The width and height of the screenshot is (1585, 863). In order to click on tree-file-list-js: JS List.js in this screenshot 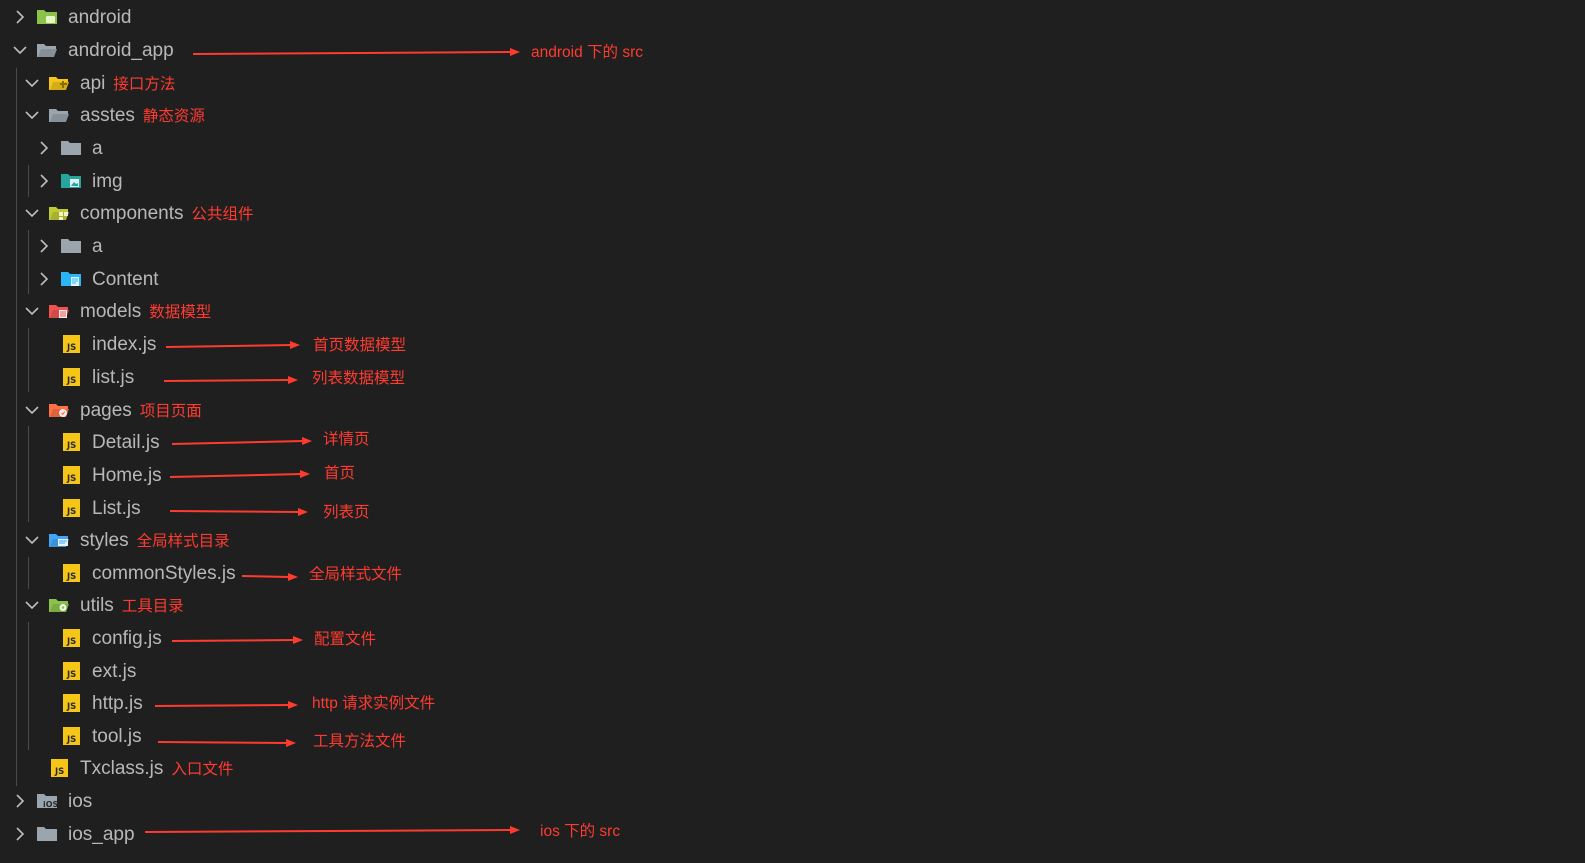, I will do `click(792, 510)`.